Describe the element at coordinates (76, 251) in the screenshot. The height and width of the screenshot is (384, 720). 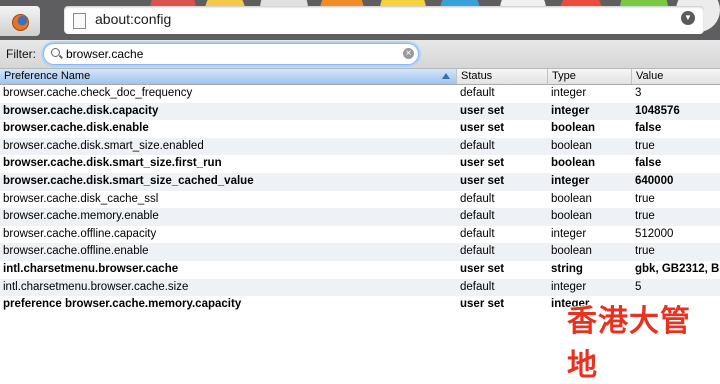
I see `preference-name-cell: browser.cache.offline.enable` at that location.